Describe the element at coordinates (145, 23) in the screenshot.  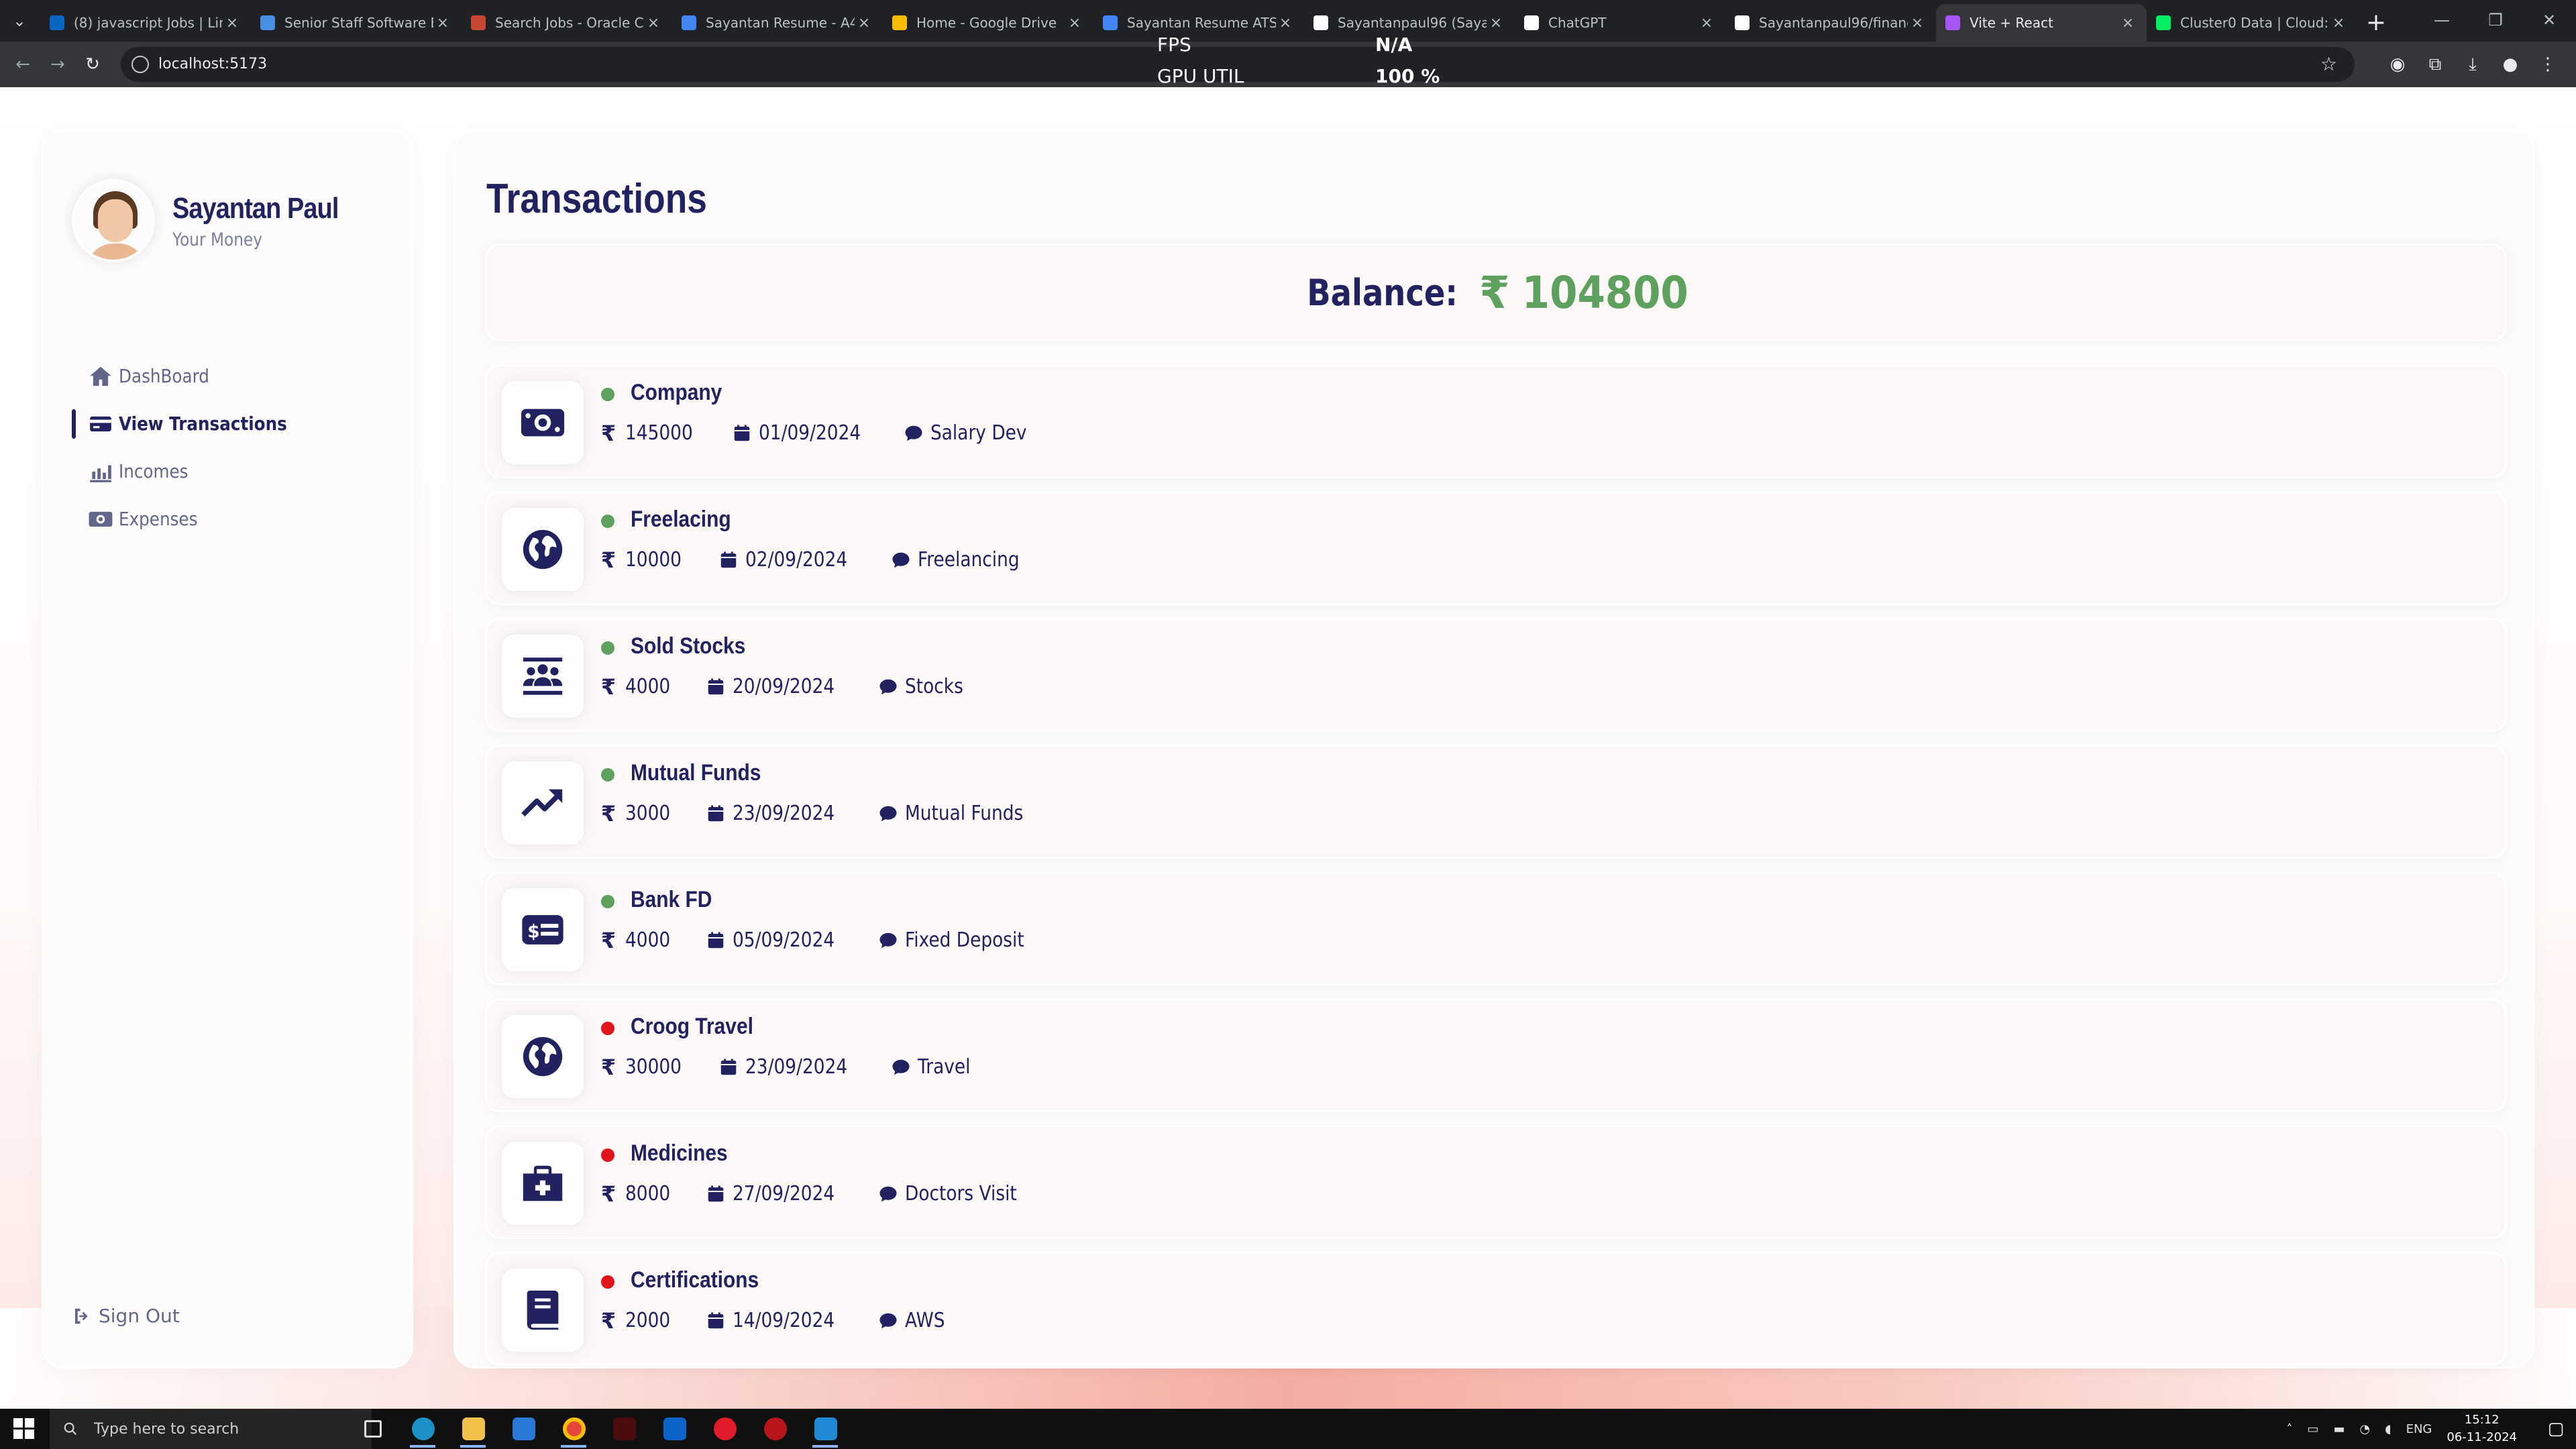
I see `browser-tab: (8) javascript Jobs | LinkedIn ×` at that location.